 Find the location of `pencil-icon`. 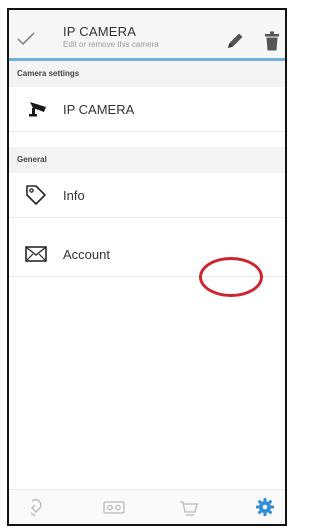

pencil-icon is located at coordinates (235, 41).